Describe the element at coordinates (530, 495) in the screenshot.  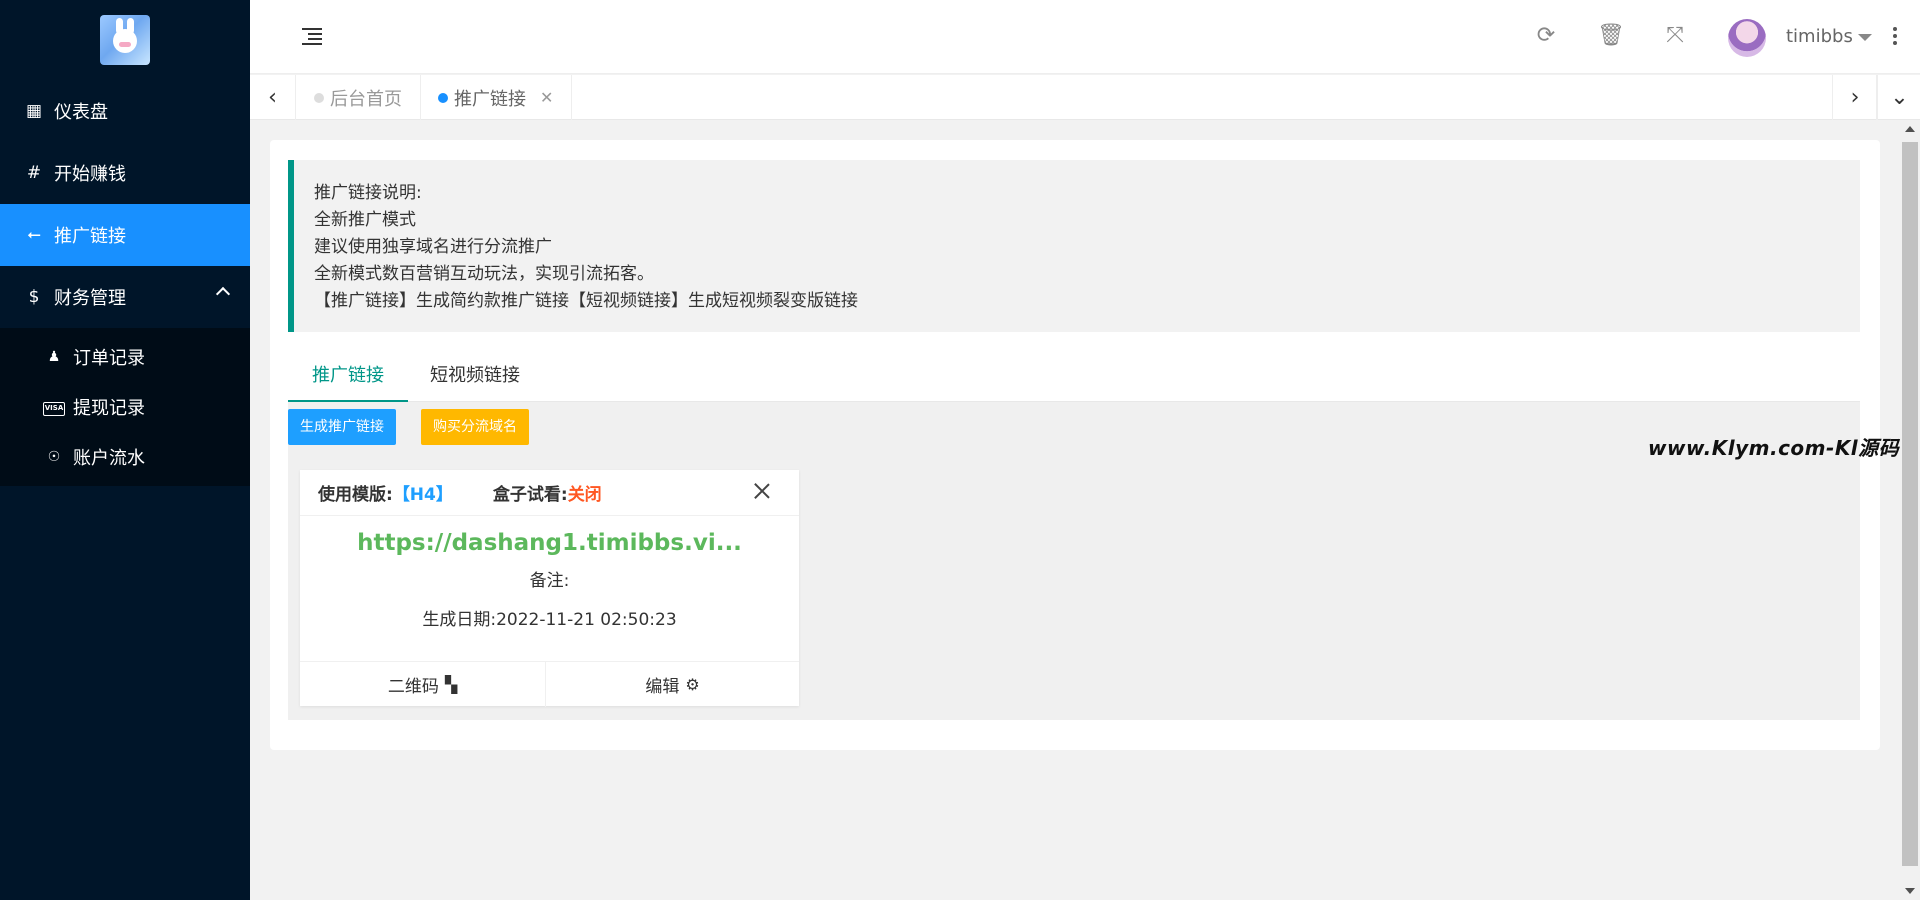
I see `box-preview-label: 盒子试看:` at that location.